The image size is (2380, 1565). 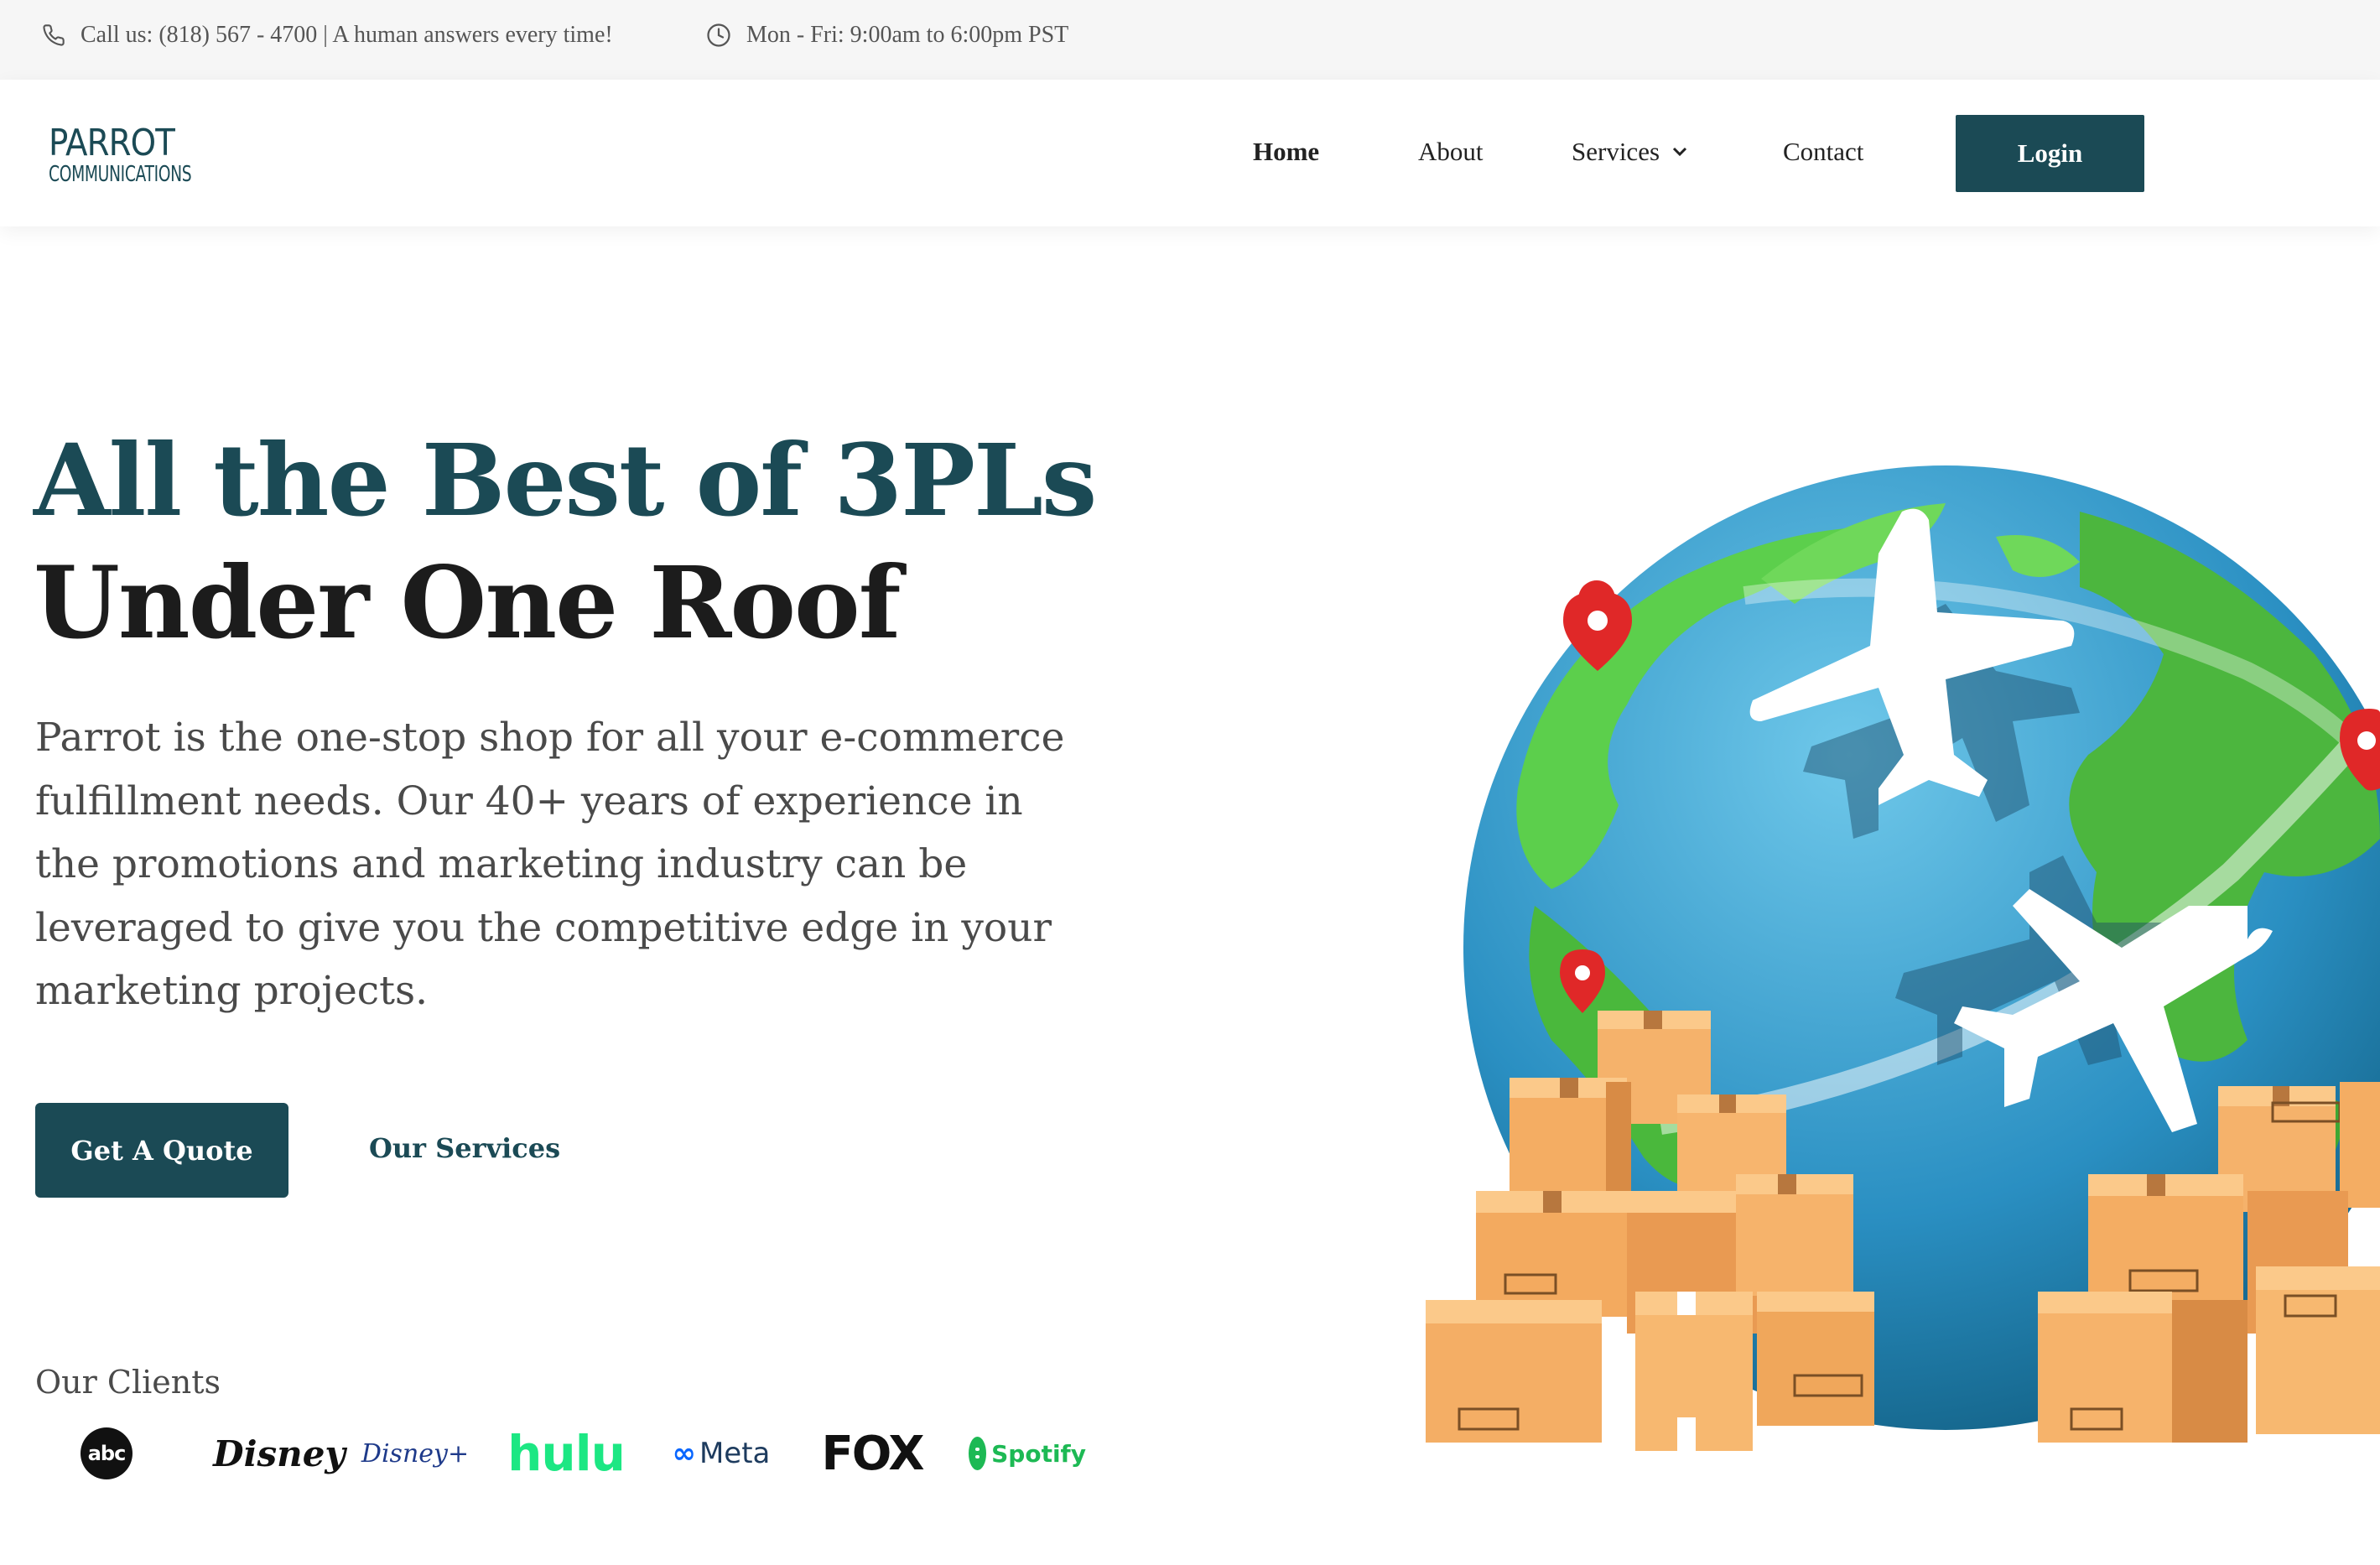 I want to click on spotify-logo-text: Spotify, so click(x=1038, y=1453).